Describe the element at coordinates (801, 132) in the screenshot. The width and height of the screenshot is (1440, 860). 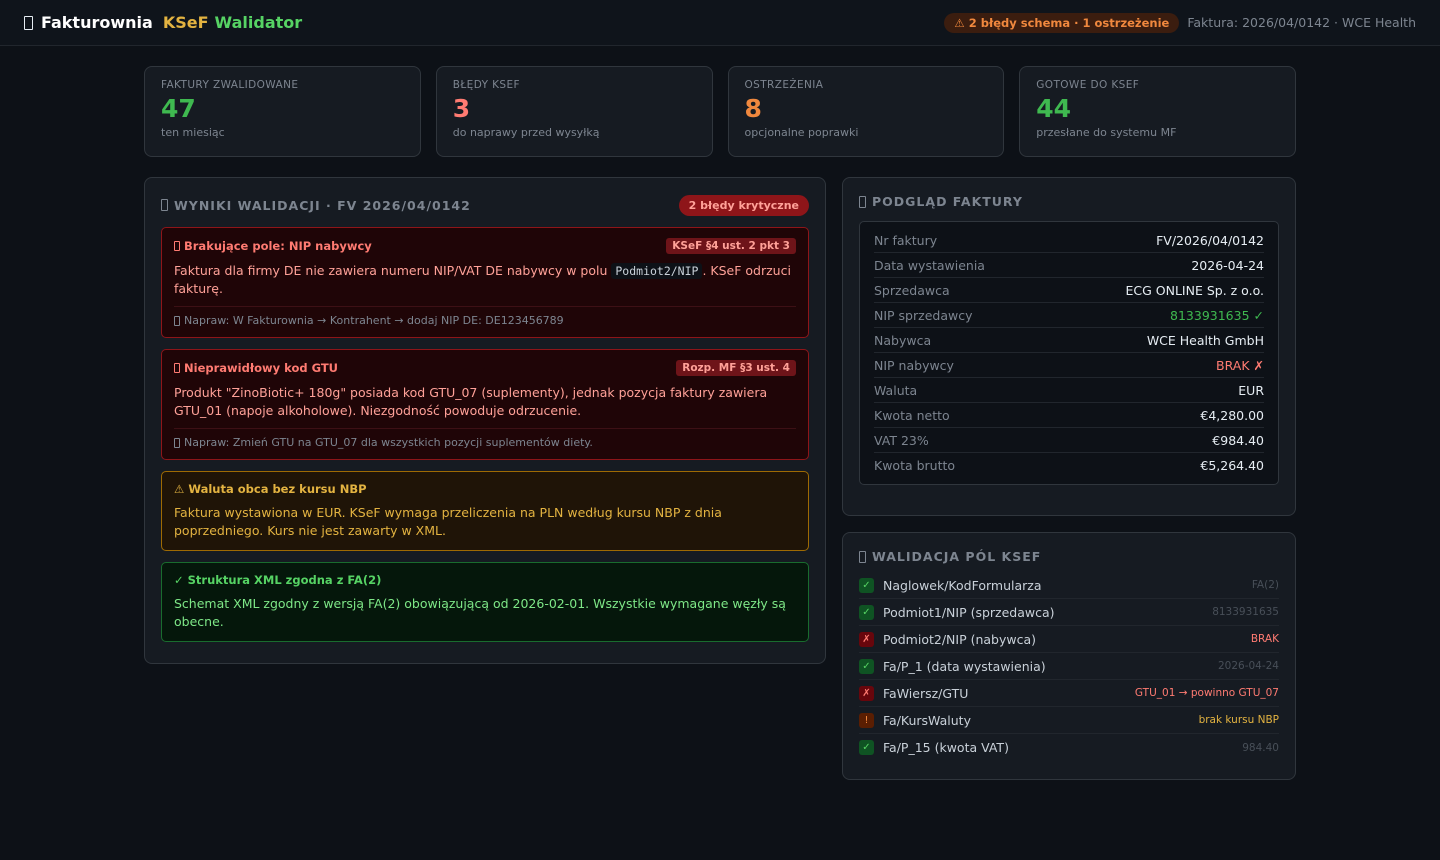
I see `stat-subtitle: opcjonalne poprawki` at that location.